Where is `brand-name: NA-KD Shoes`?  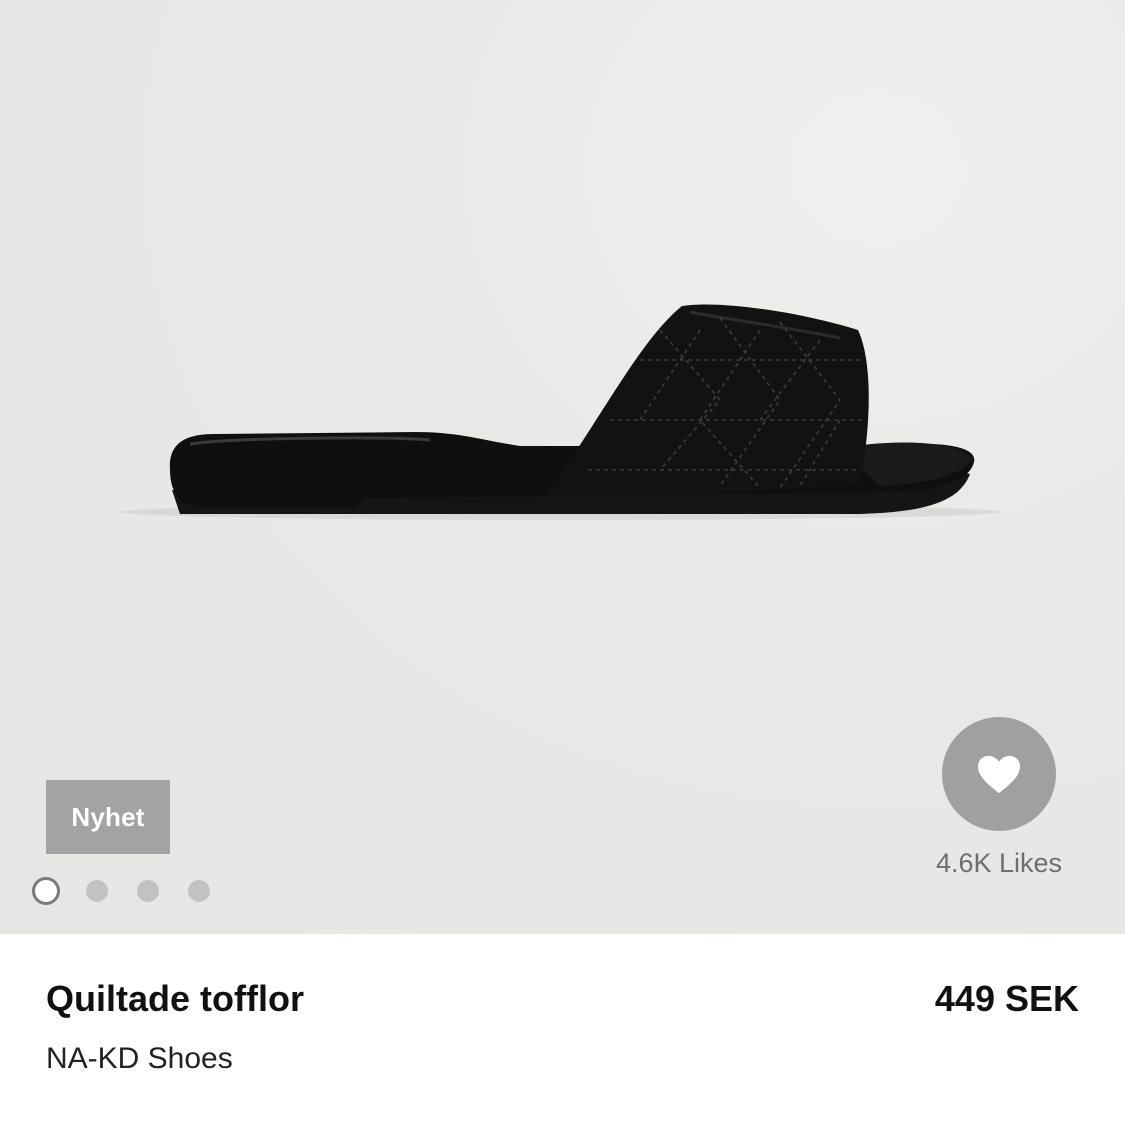 brand-name: NA-KD Shoes is located at coordinates (139, 1059).